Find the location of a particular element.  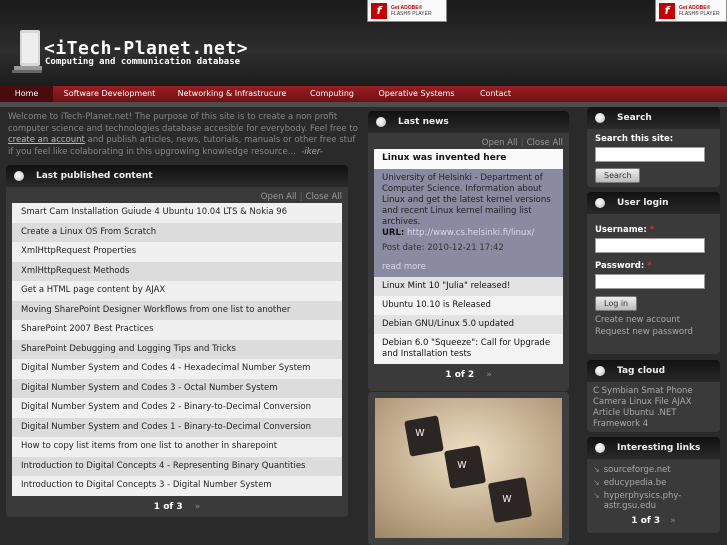

tag-link: Framework 4 is located at coordinates (620, 424).